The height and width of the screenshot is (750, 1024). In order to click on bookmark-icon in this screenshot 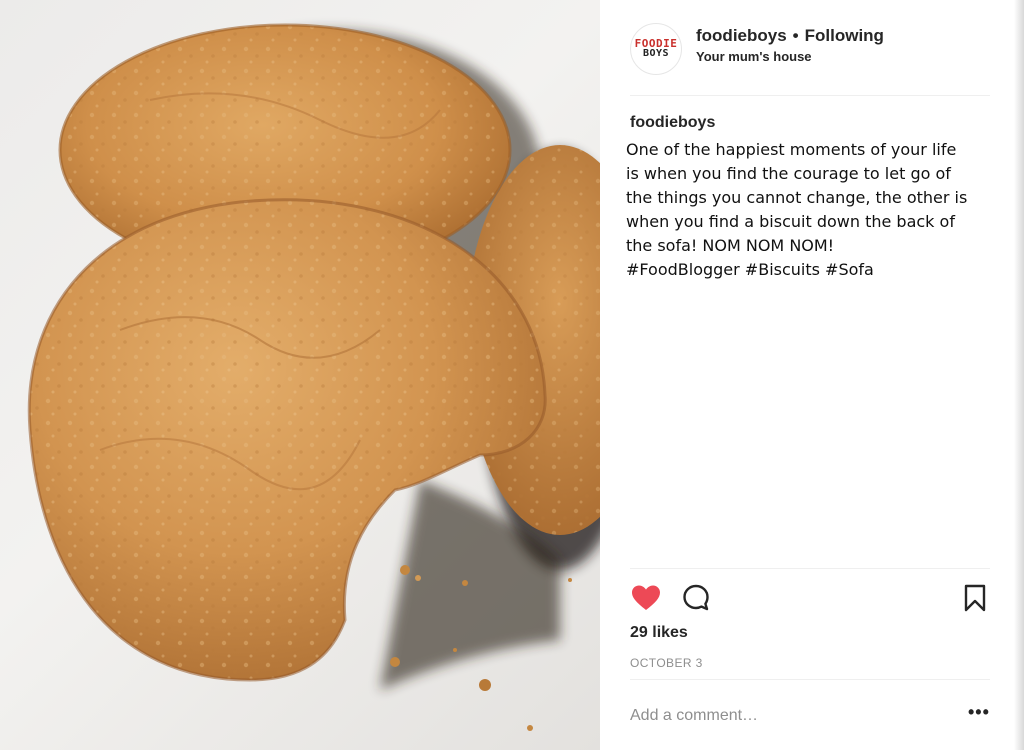, I will do `click(975, 598)`.